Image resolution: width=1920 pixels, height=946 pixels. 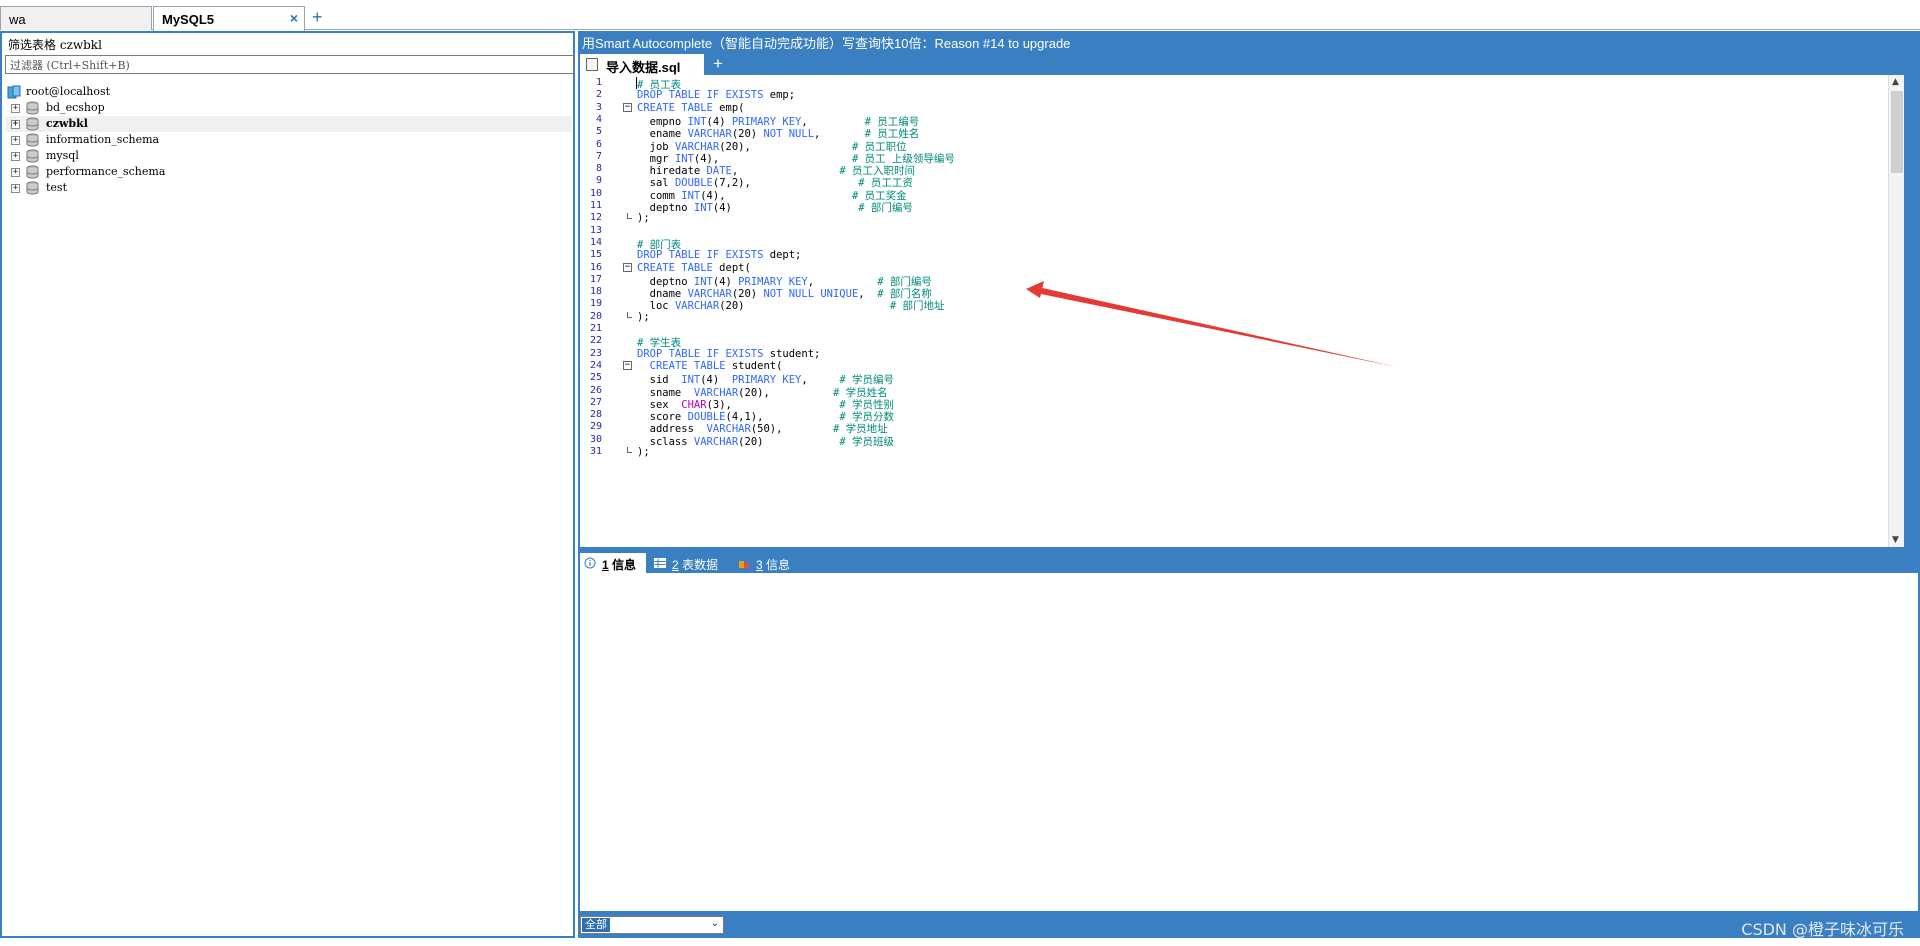 What do you see at coordinates (17, 19) in the screenshot?
I see `connection-tab-label: wa` at bounding box center [17, 19].